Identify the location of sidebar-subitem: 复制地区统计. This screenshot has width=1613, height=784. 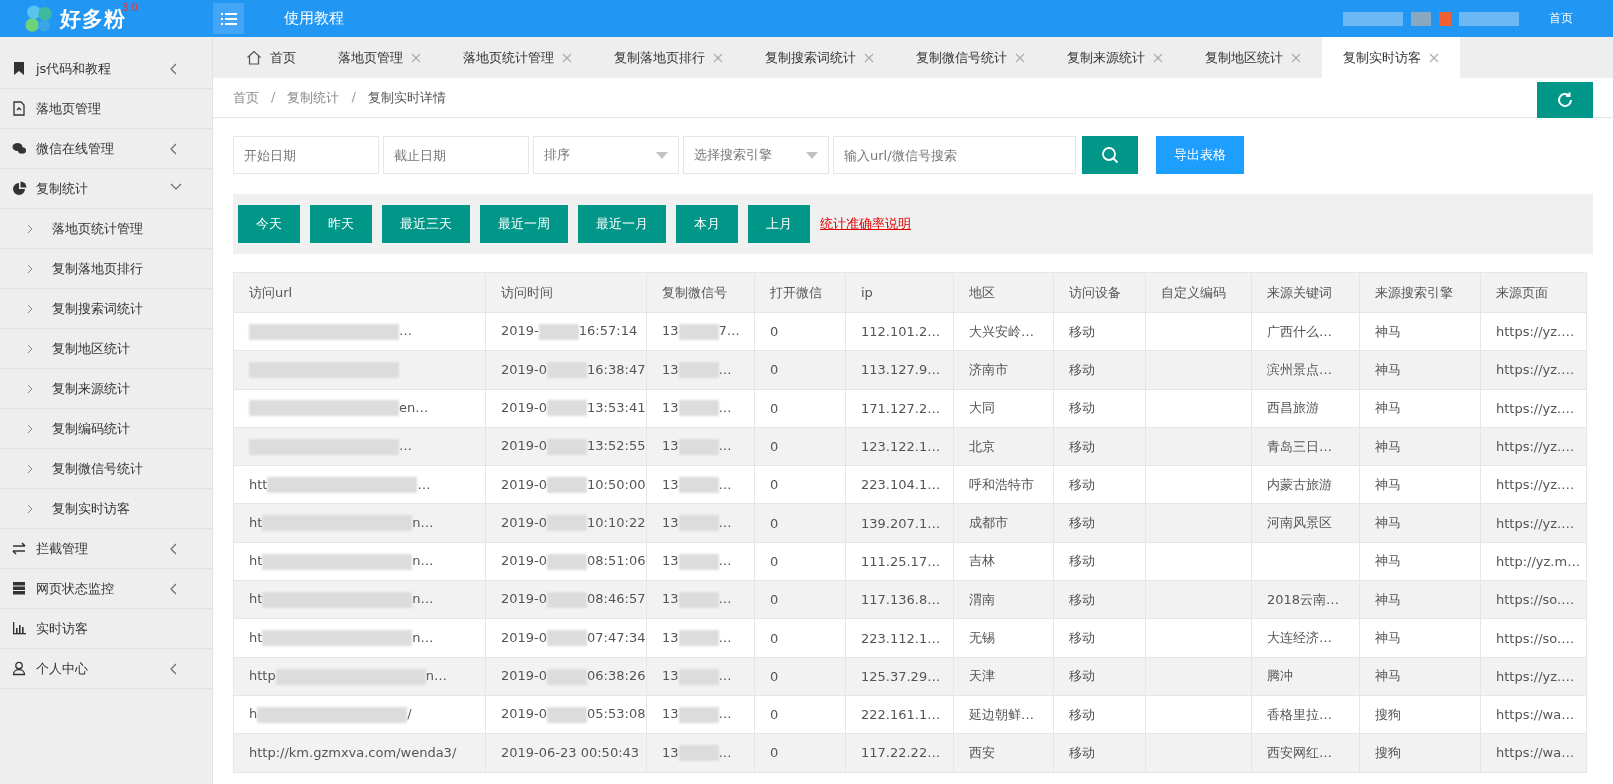
(106, 349).